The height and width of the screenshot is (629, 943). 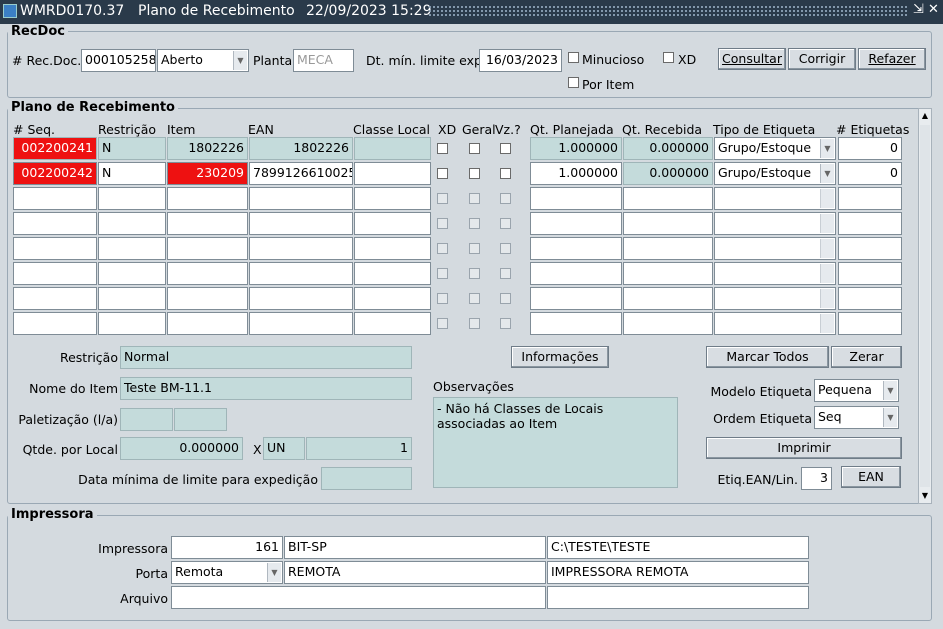 I want to click on grid-scrollbar: ▲ ▼, so click(x=925, y=306).